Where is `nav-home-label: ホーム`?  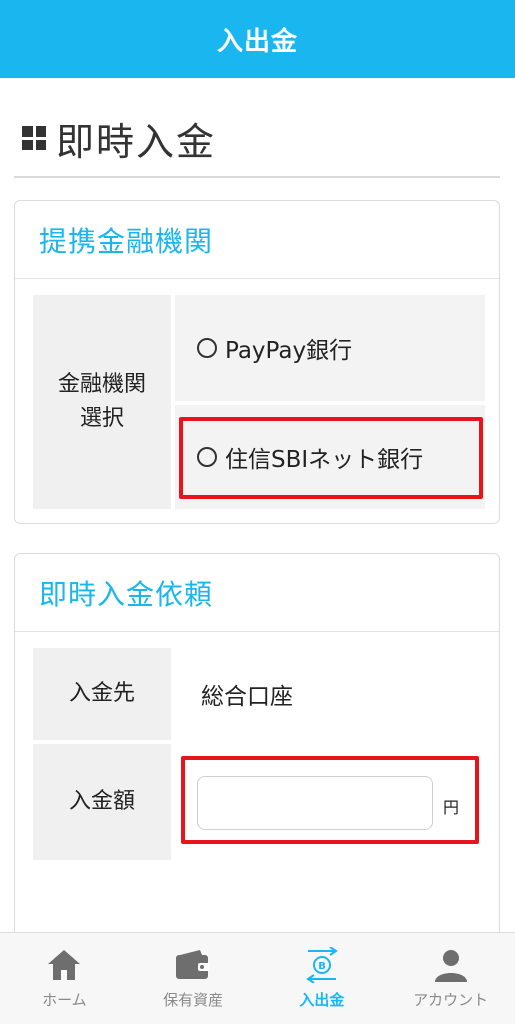 nav-home-label: ホーム is located at coordinates (64, 1000).